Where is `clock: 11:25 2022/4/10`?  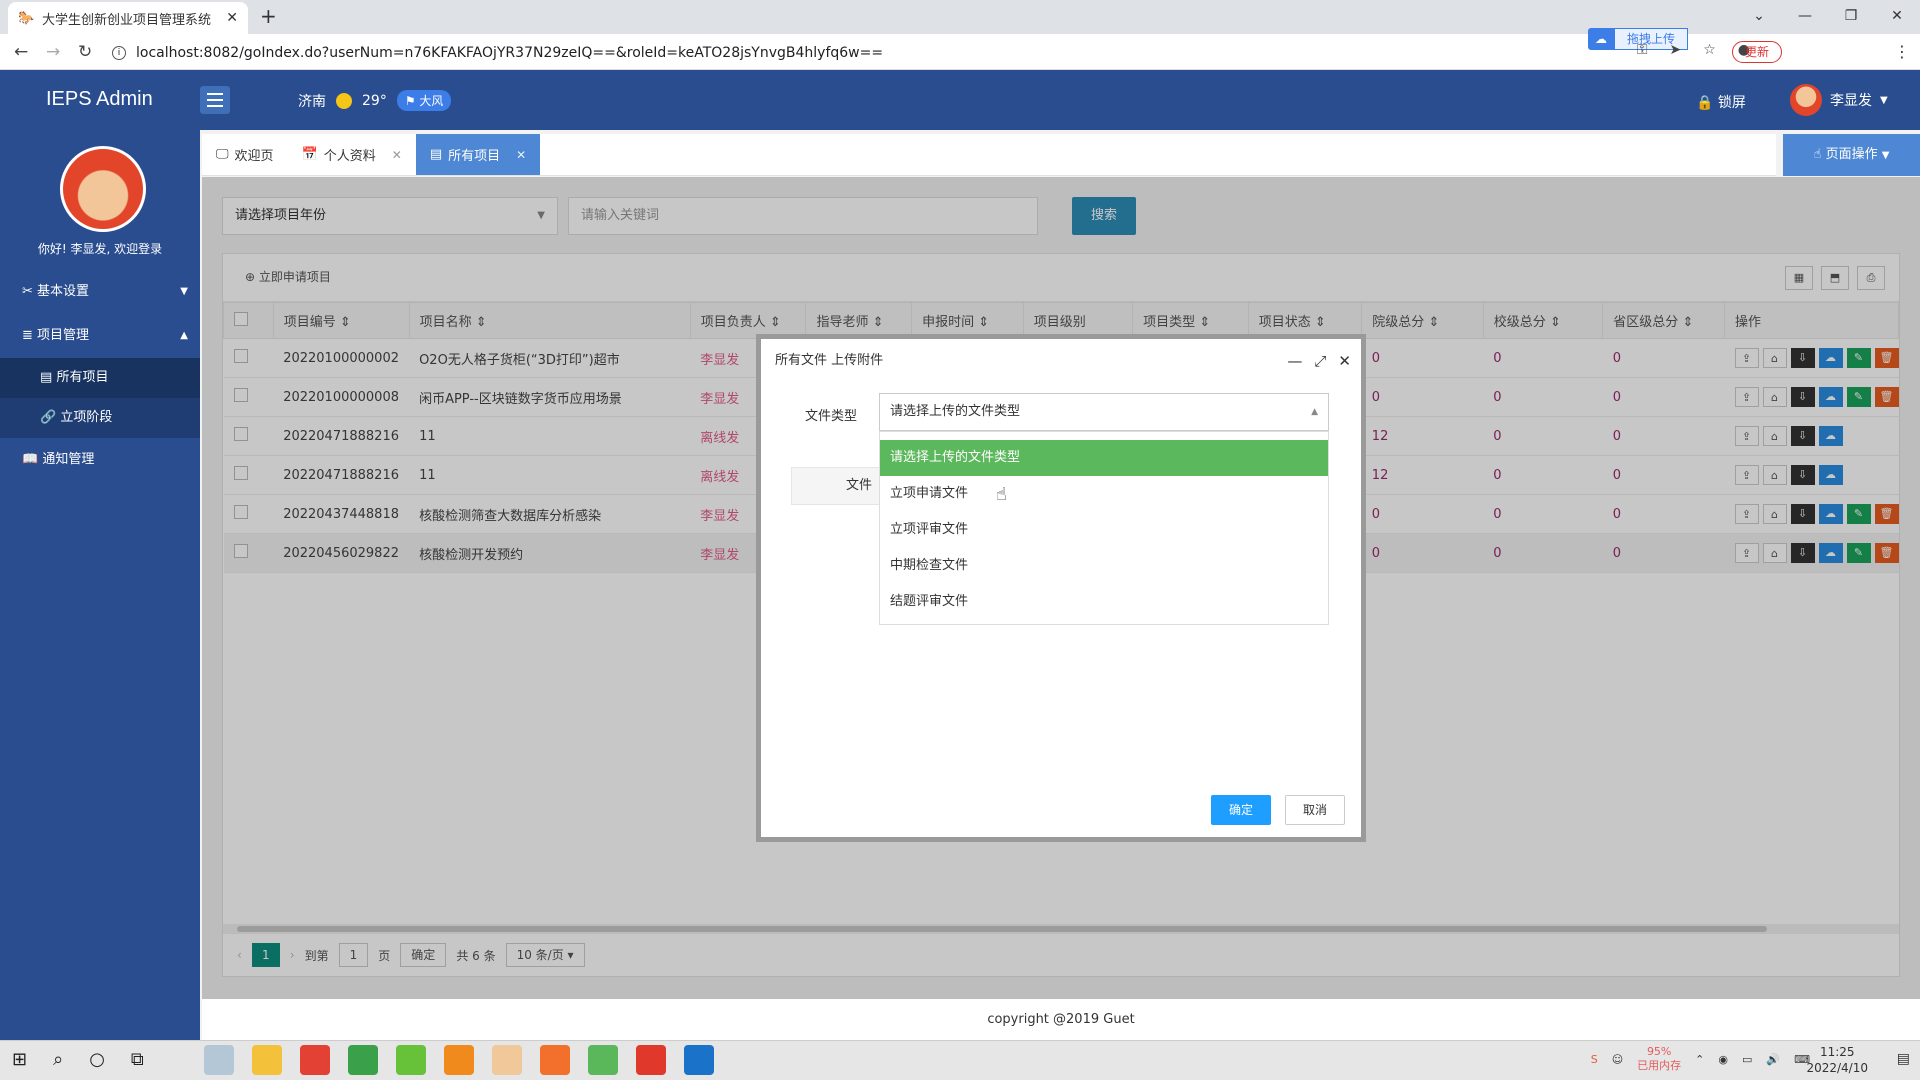
clock: 11:25 2022/4/10 is located at coordinates (1837, 1060).